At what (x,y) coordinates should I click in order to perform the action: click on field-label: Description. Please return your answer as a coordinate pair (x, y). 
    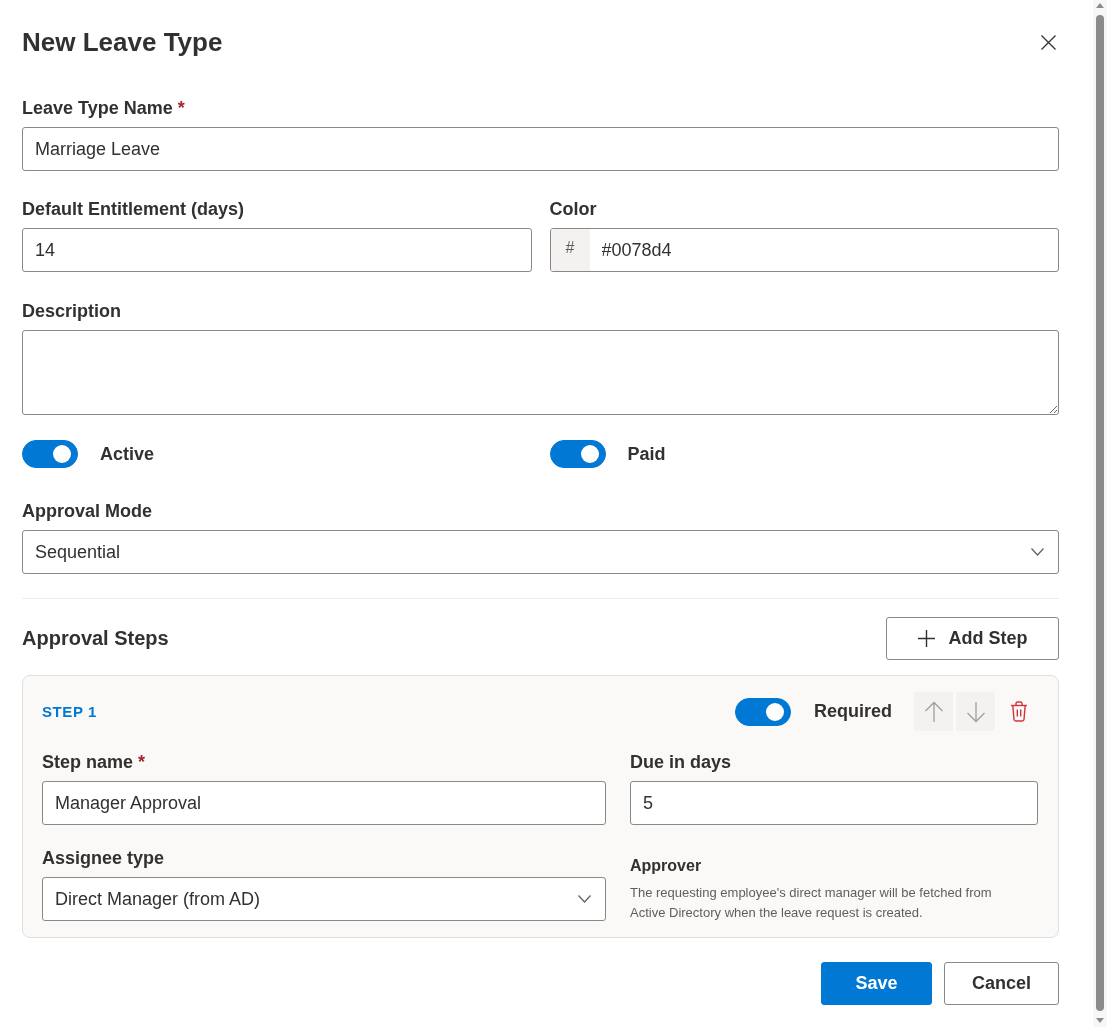
    Looking at the image, I should click on (72, 311).